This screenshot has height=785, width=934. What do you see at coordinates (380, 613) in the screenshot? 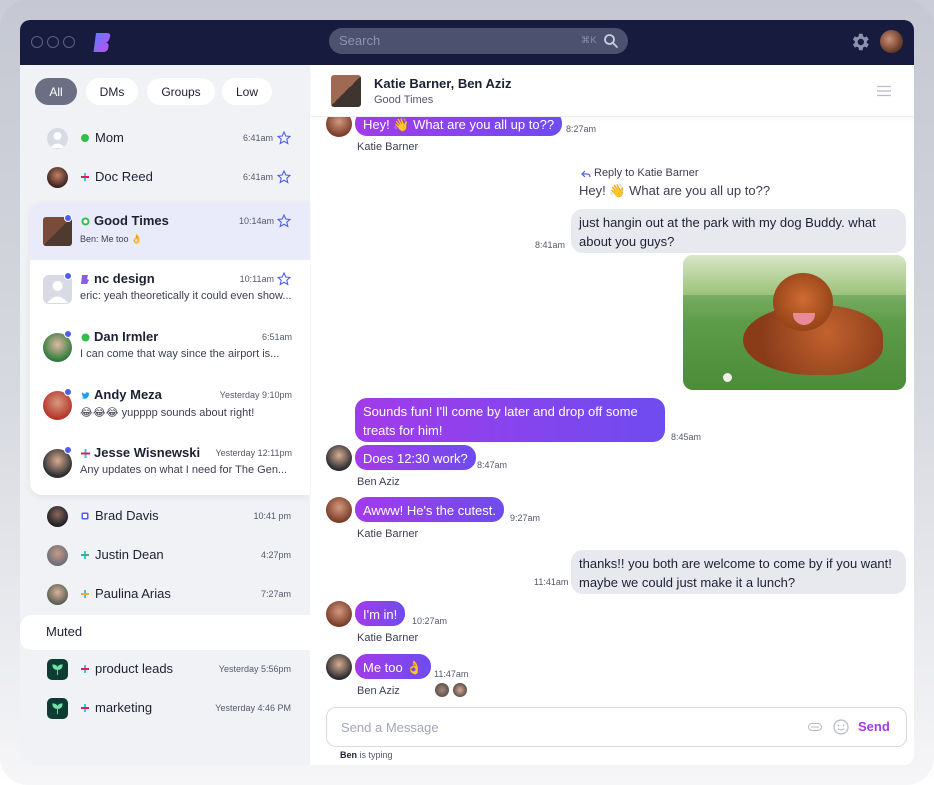
I see `message-bubble: I'm in!` at bounding box center [380, 613].